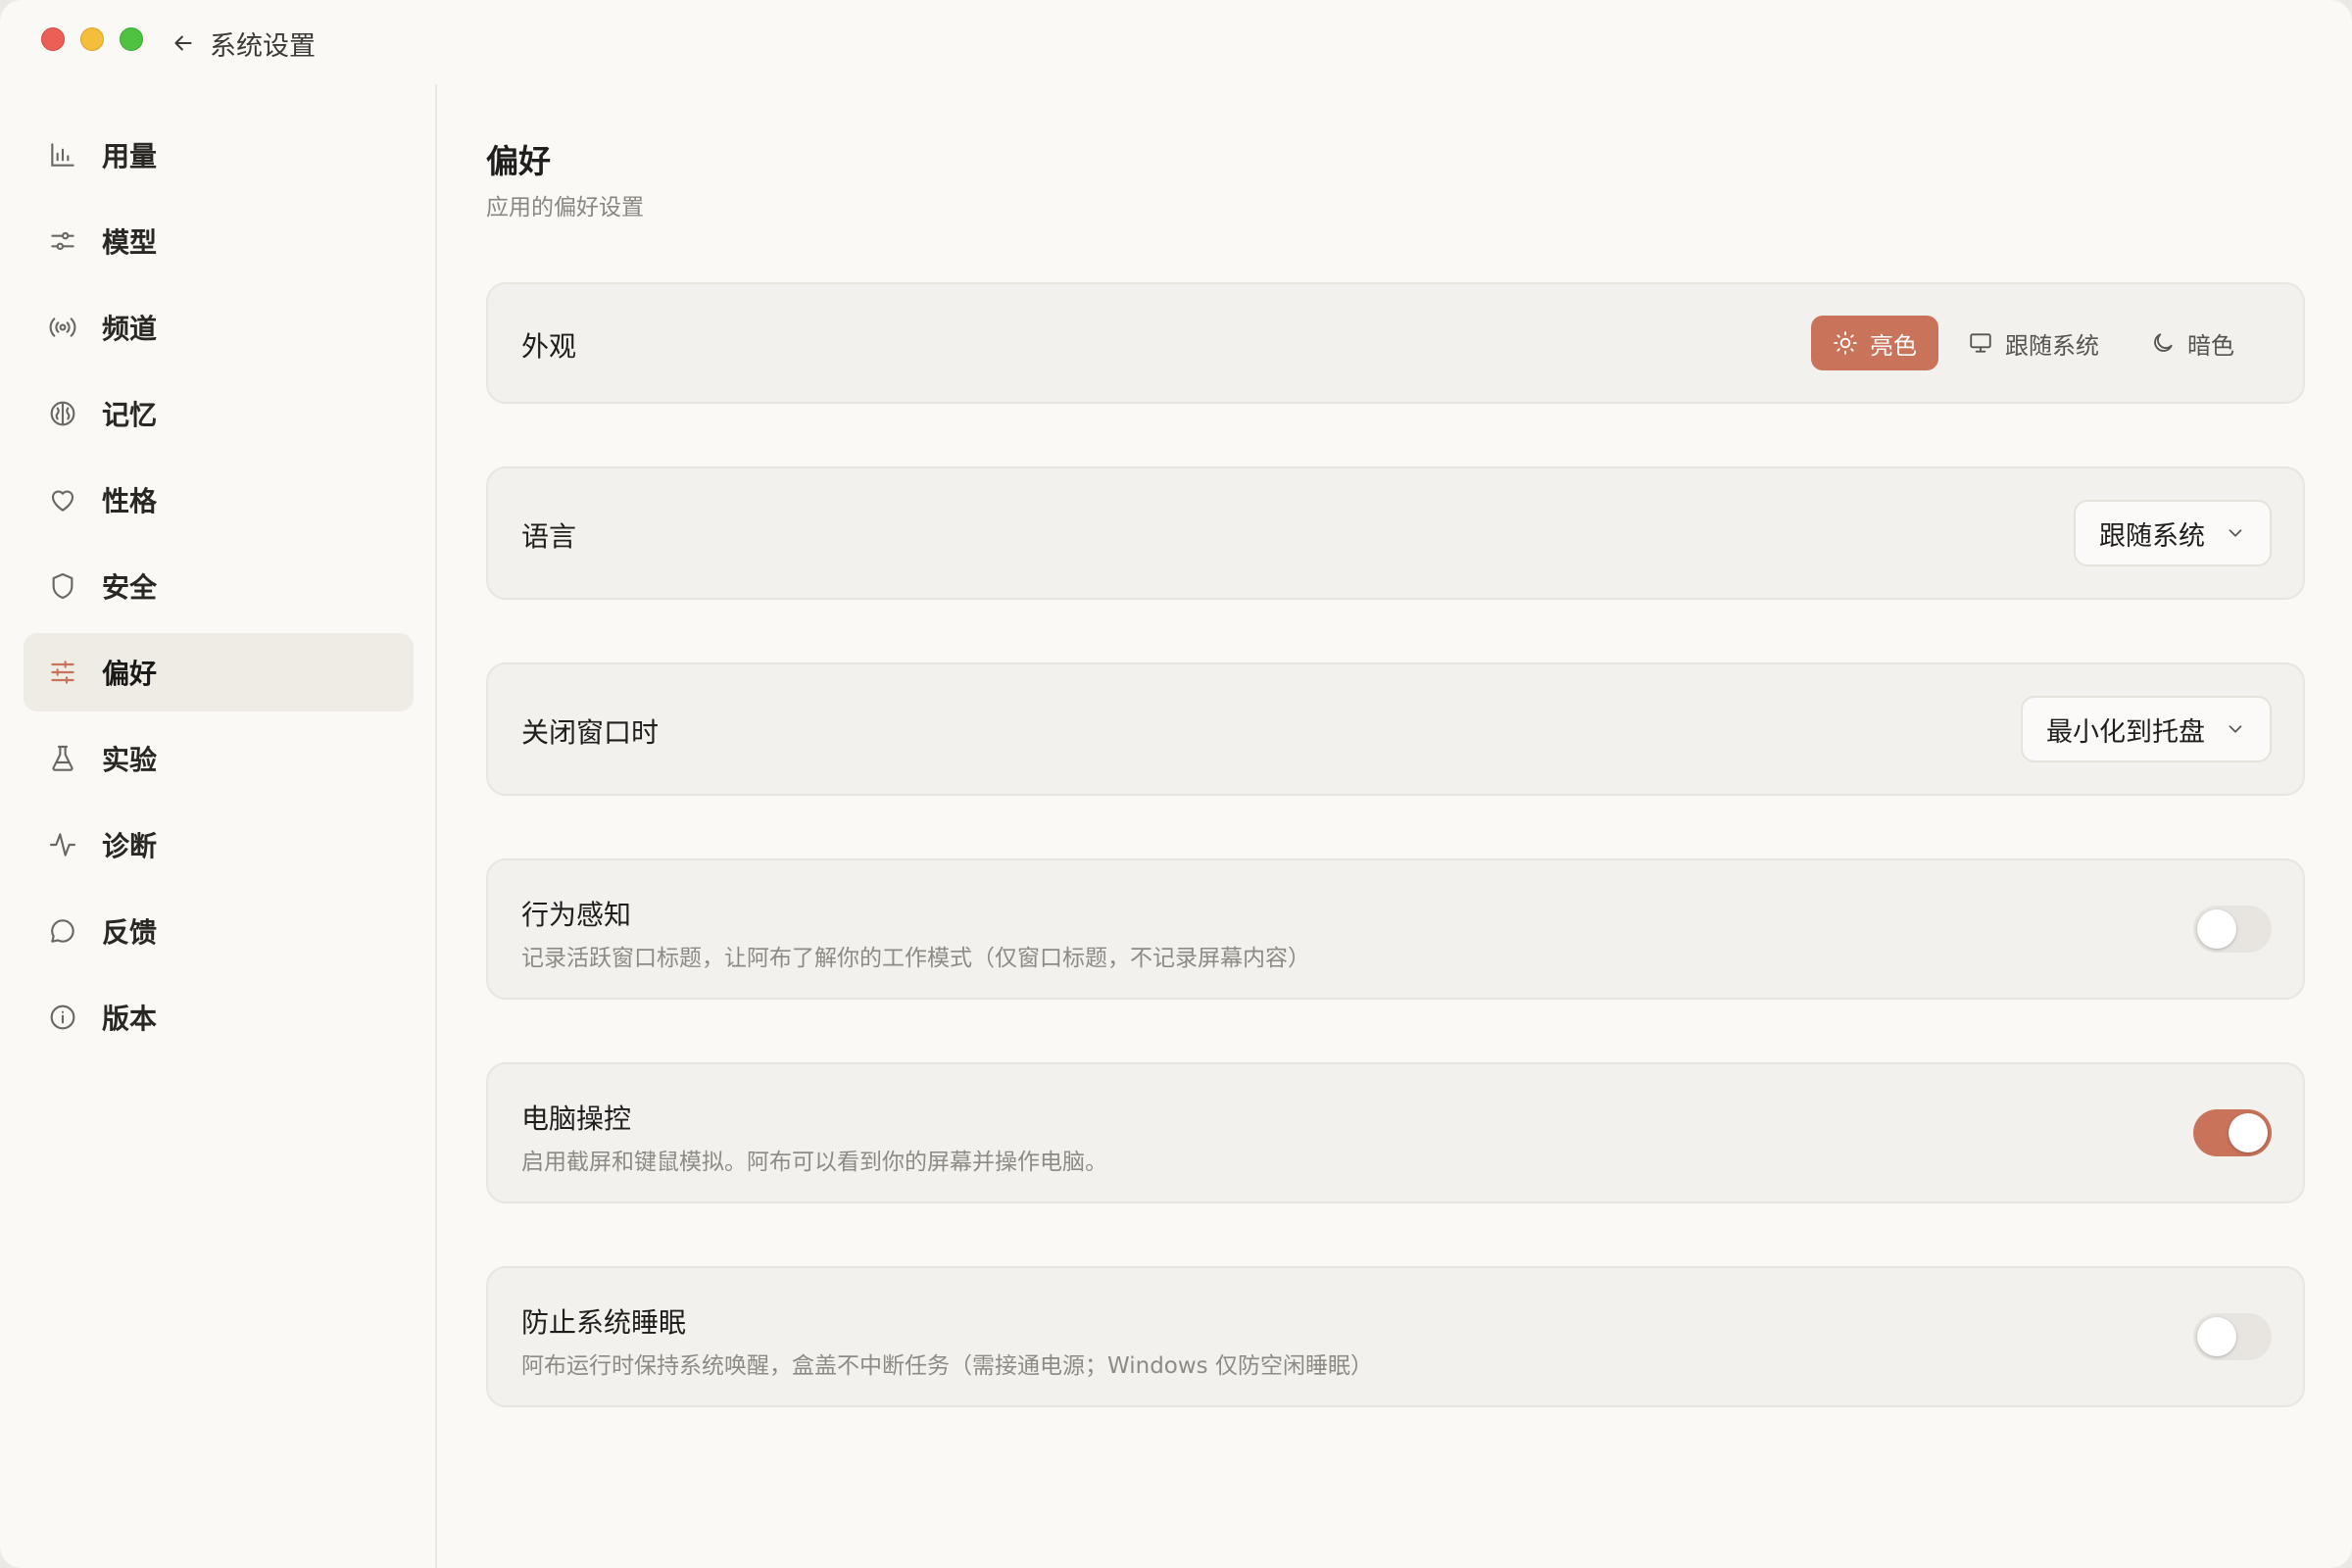 The width and height of the screenshot is (2352, 1568). Describe the element at coordinates (219, 327) in the screenshot. I see `sidebar-item-channels: 频道` at that location.